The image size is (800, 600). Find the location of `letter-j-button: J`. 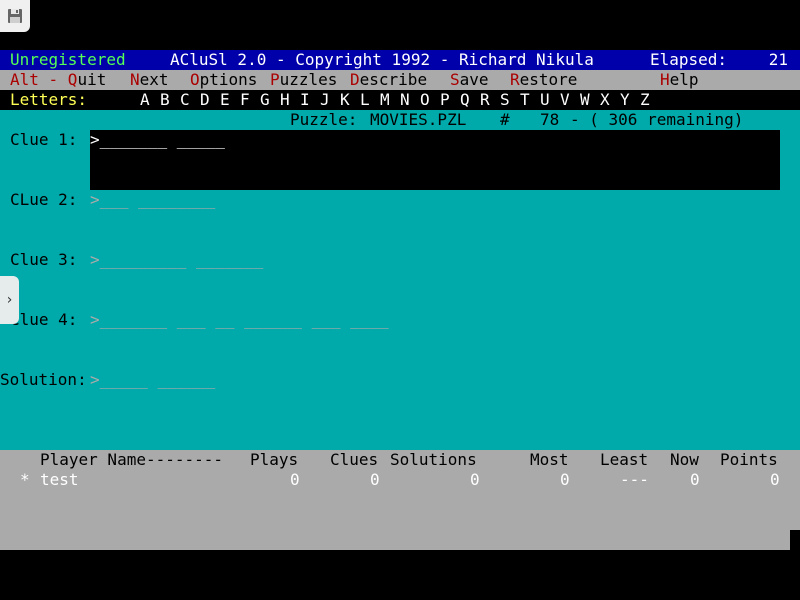

letter-j-button: J is located at coordinates (325, 100).